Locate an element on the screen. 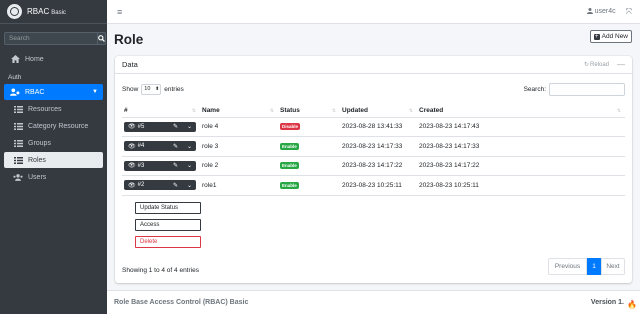  row-action-bar: 👁 #5 ✎ ⌄ is located at coordinates (160, 126).